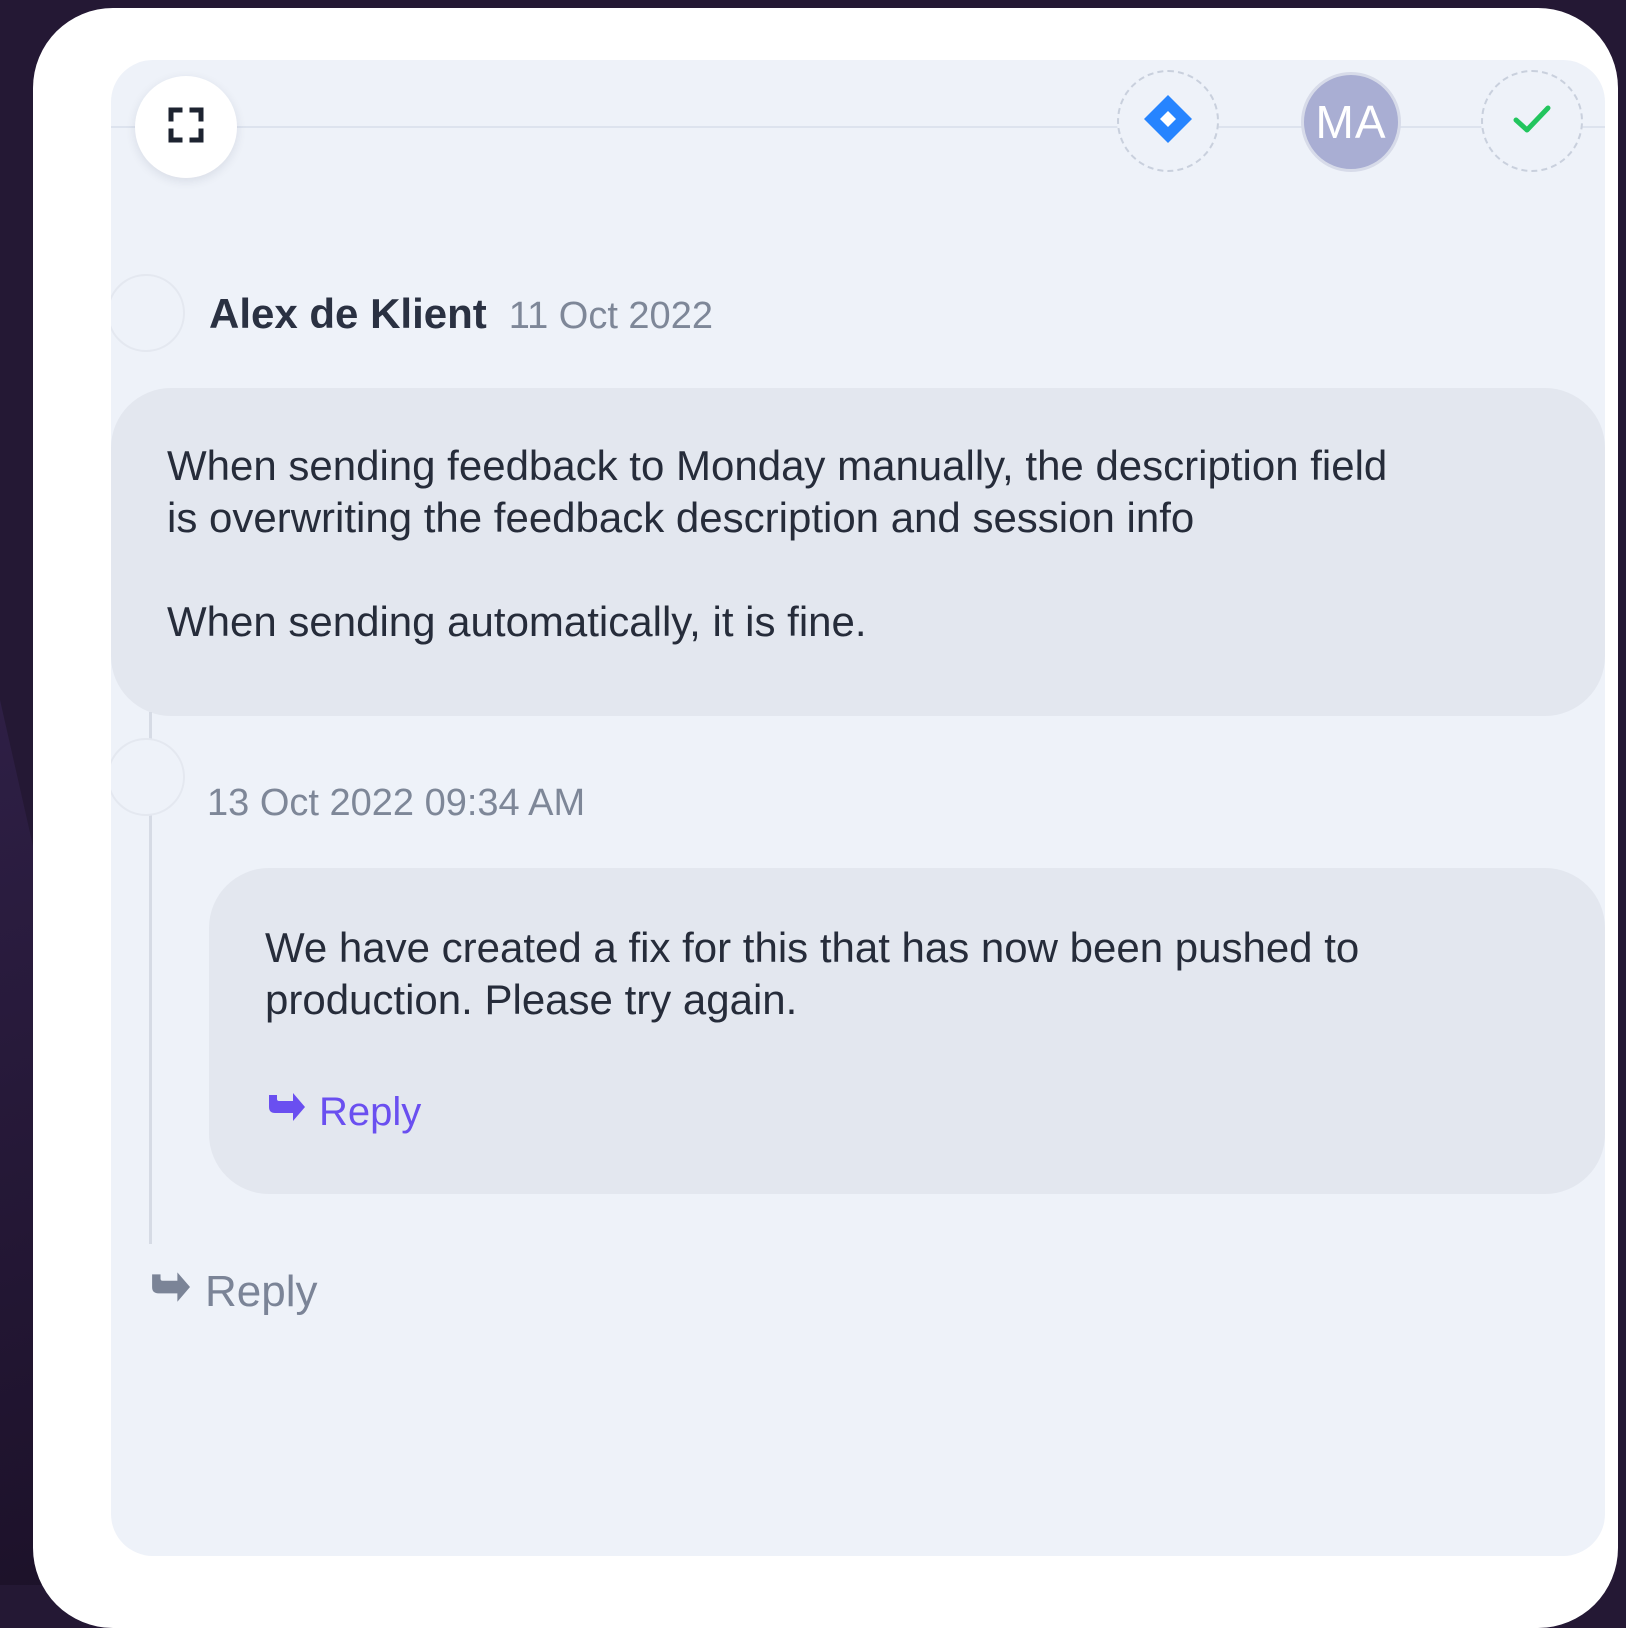 The image size is (1626, 1628). I want to click on reply-to-comment-button: Reply, so click(343, 1112).